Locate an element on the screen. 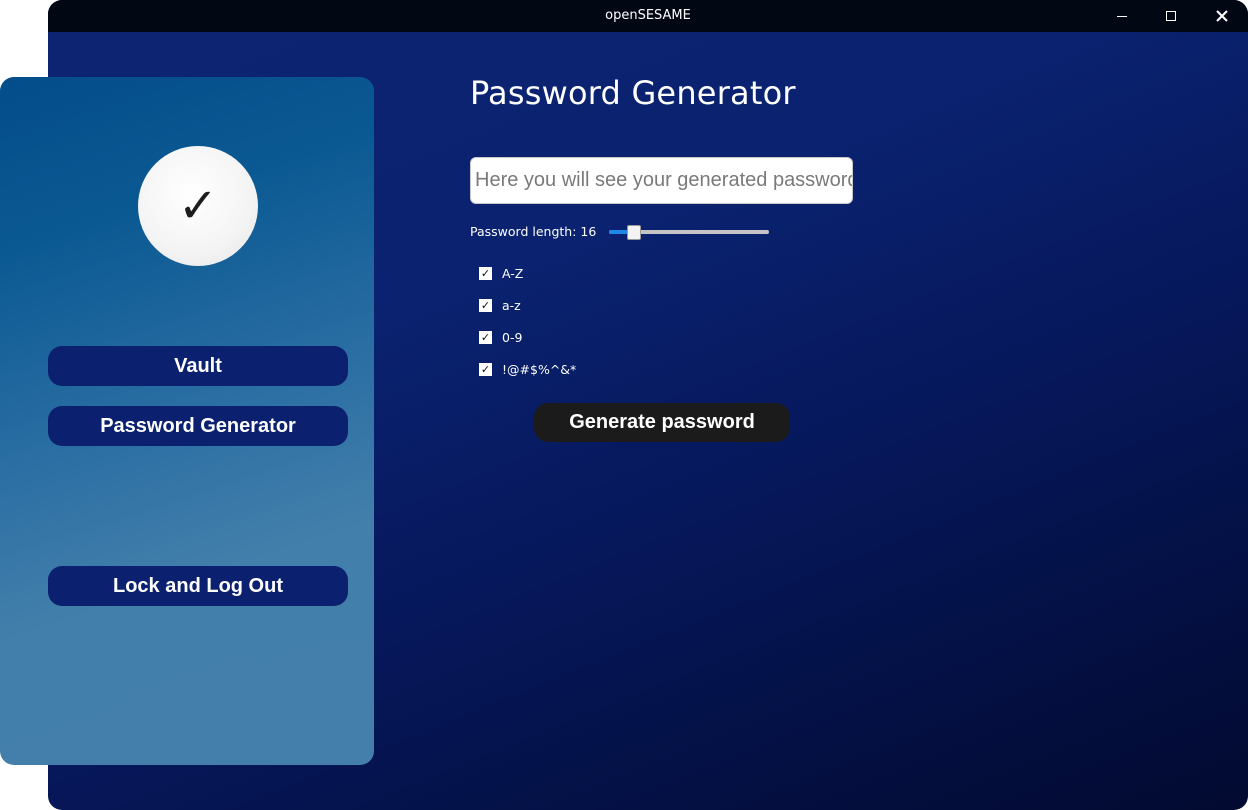 Image resolution: width=1248 pixels, height=810 pixels. minimize-icon is located at coordinates (1122, 16).